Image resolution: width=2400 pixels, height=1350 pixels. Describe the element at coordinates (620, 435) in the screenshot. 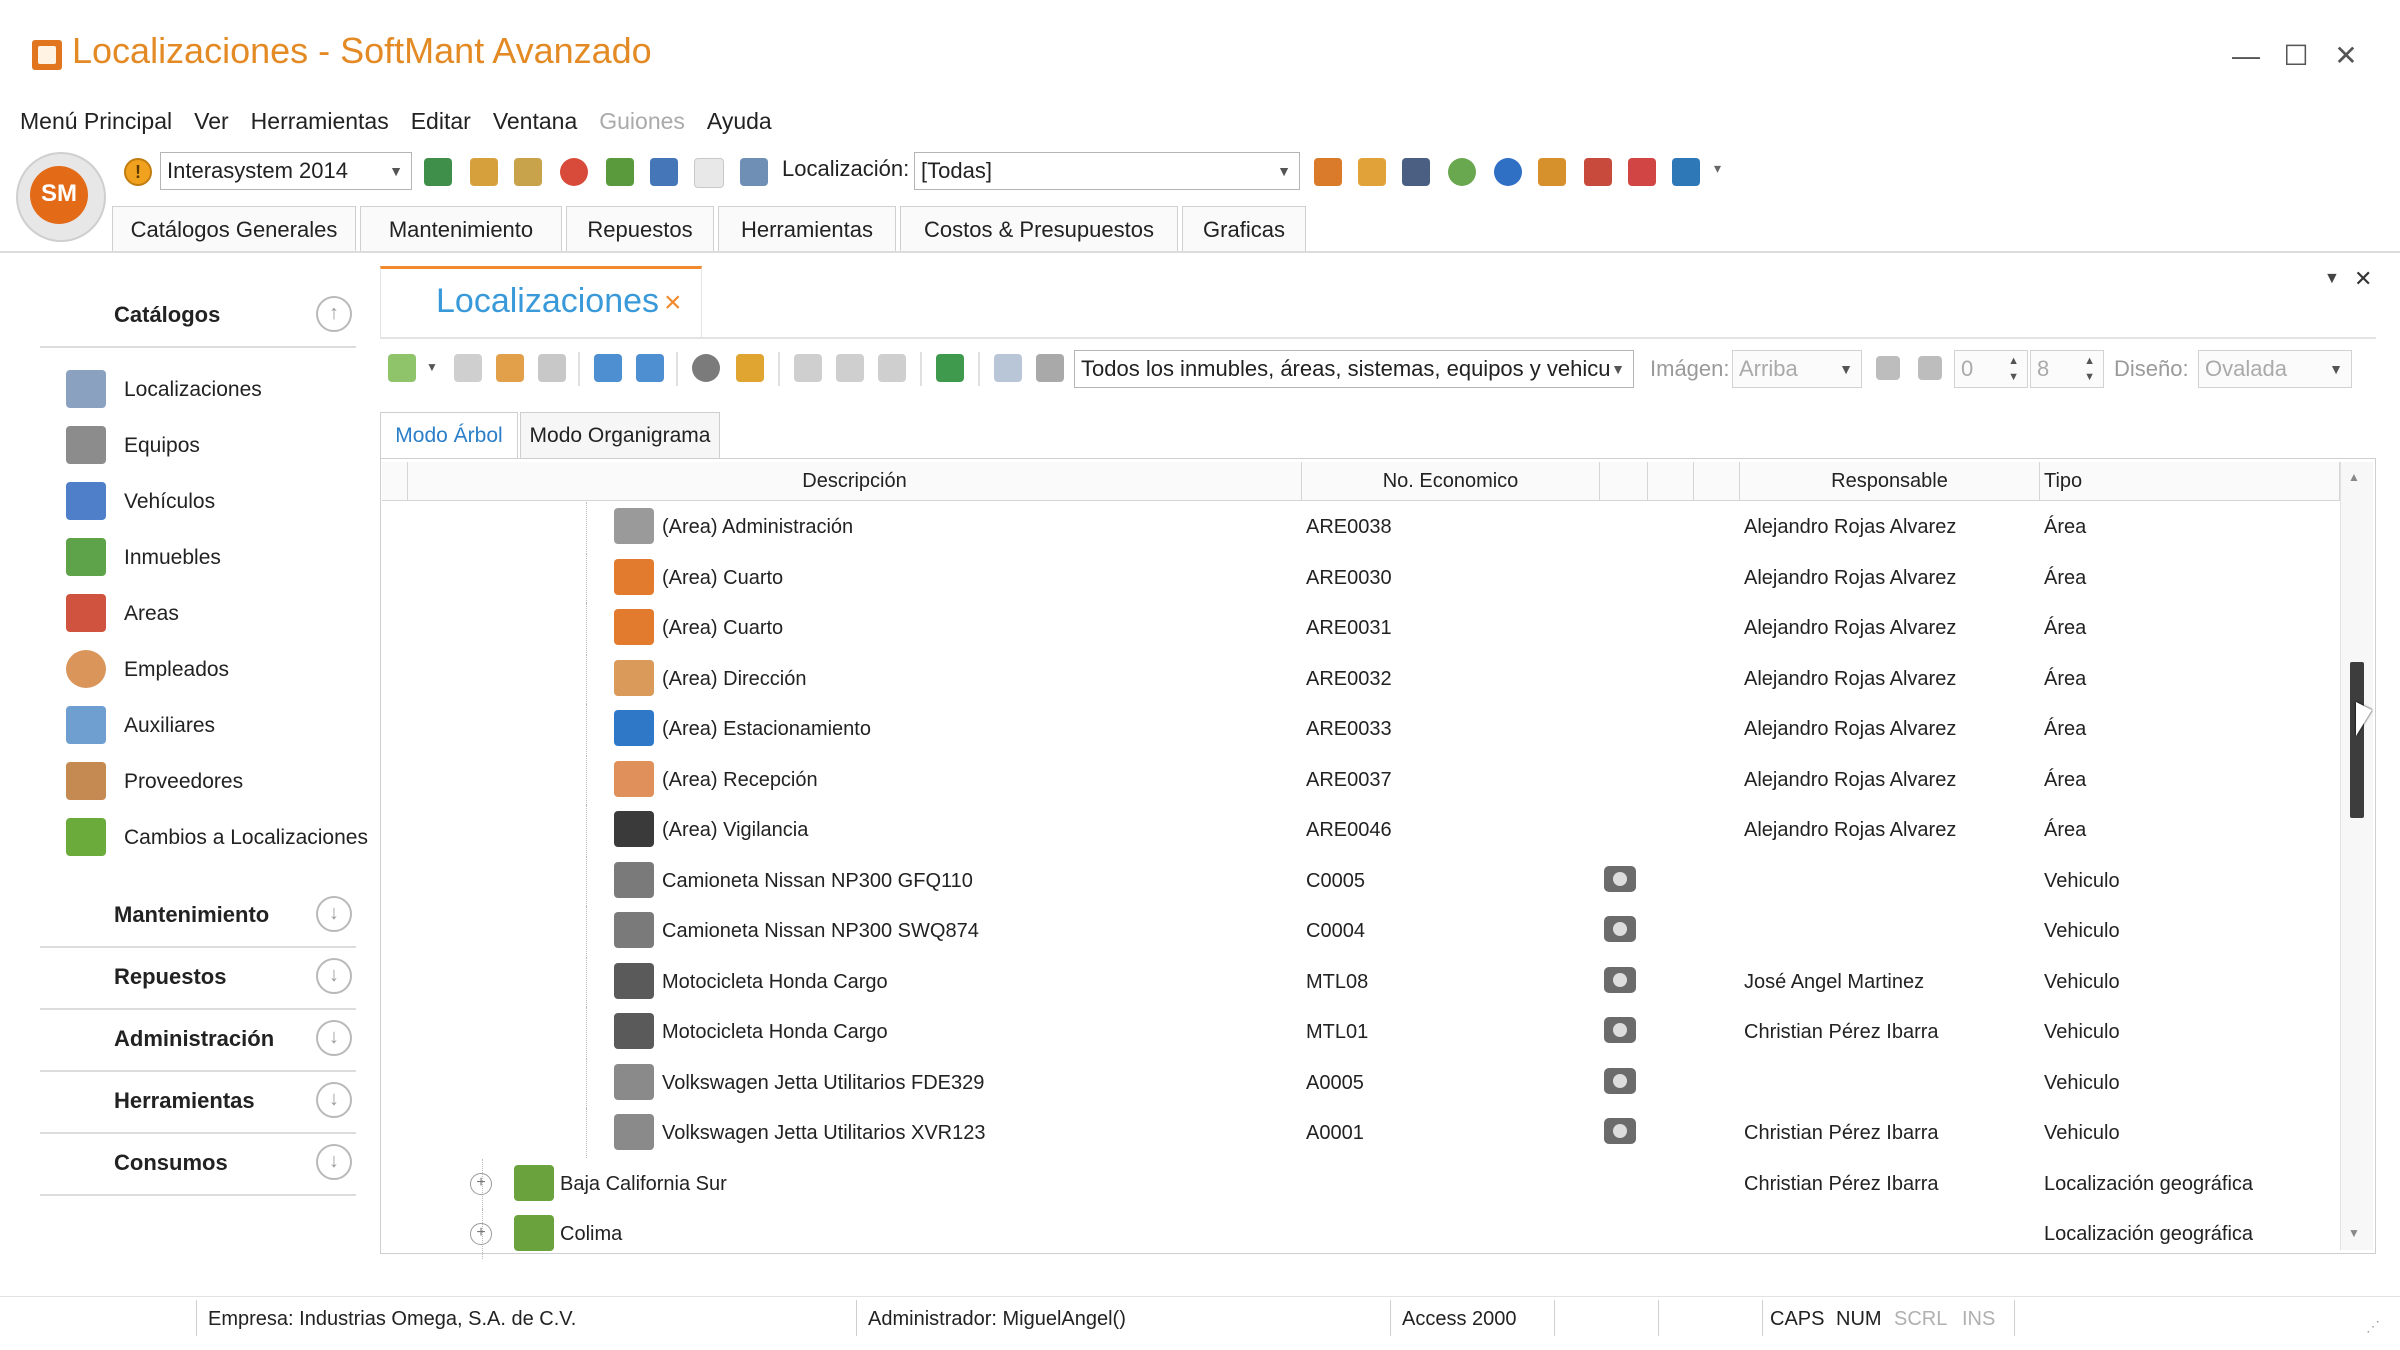

I see `tab-modo-organigrama: Modo Organigrama` at that location.